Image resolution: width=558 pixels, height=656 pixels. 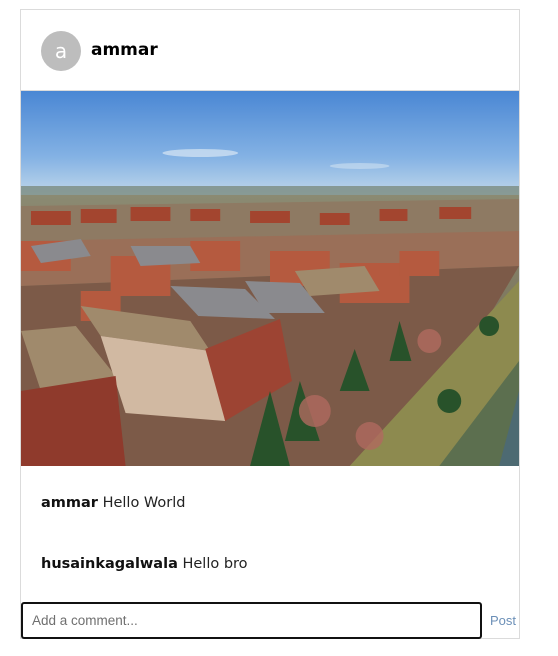 I want to click on comment-input, so click(x=251, y=620).